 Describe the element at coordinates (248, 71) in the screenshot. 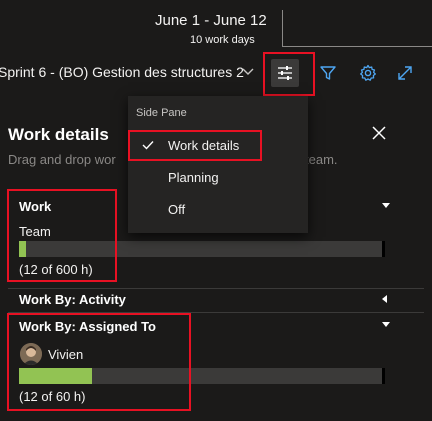

I see `chevron-down-icon` at that location.